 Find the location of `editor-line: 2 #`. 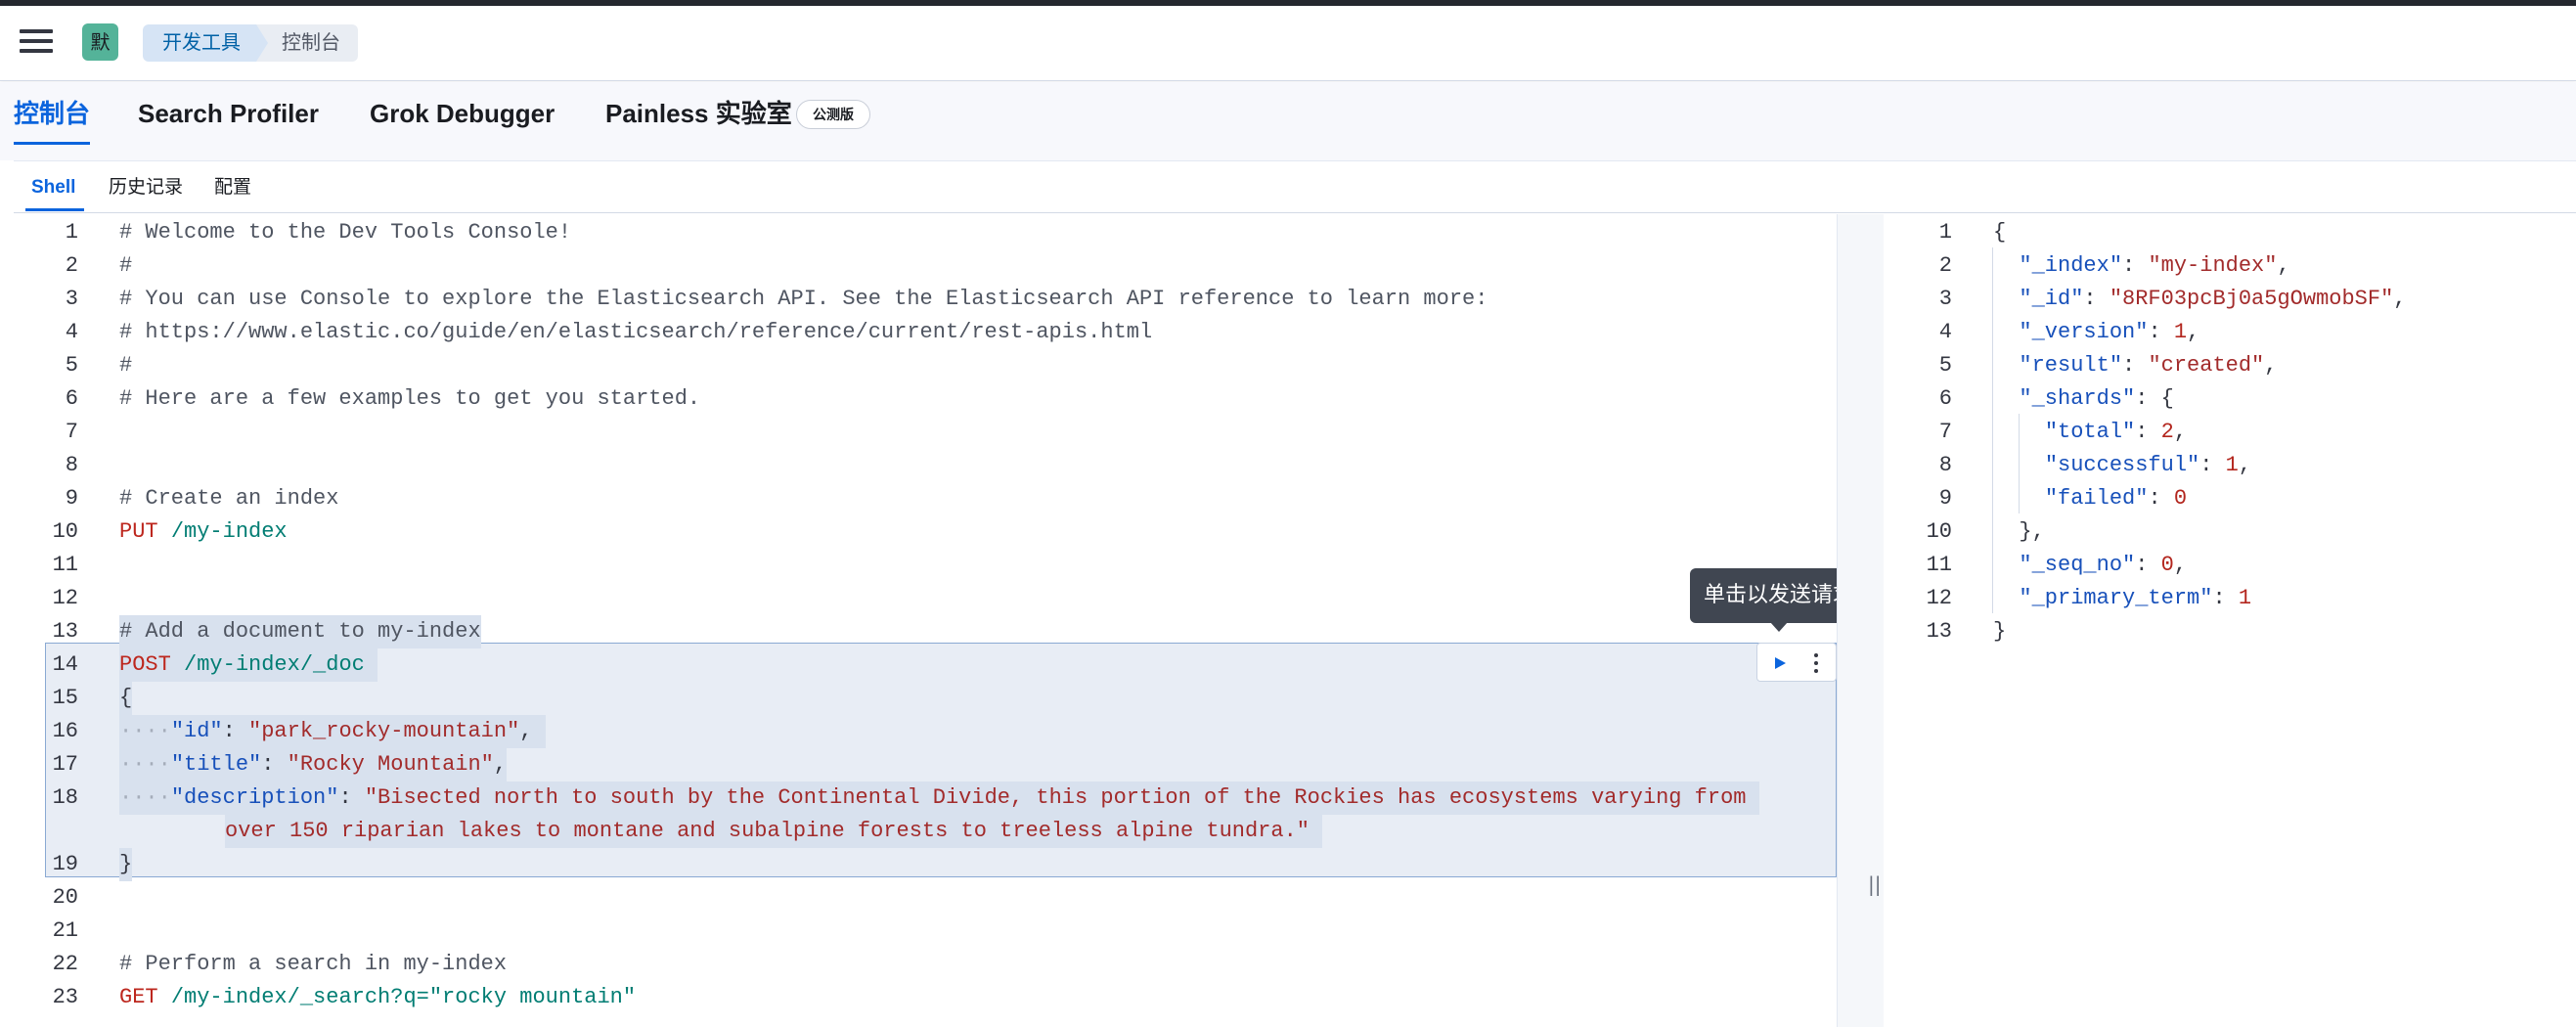

editor-line: 2 # is located at coordinates (99, 265).